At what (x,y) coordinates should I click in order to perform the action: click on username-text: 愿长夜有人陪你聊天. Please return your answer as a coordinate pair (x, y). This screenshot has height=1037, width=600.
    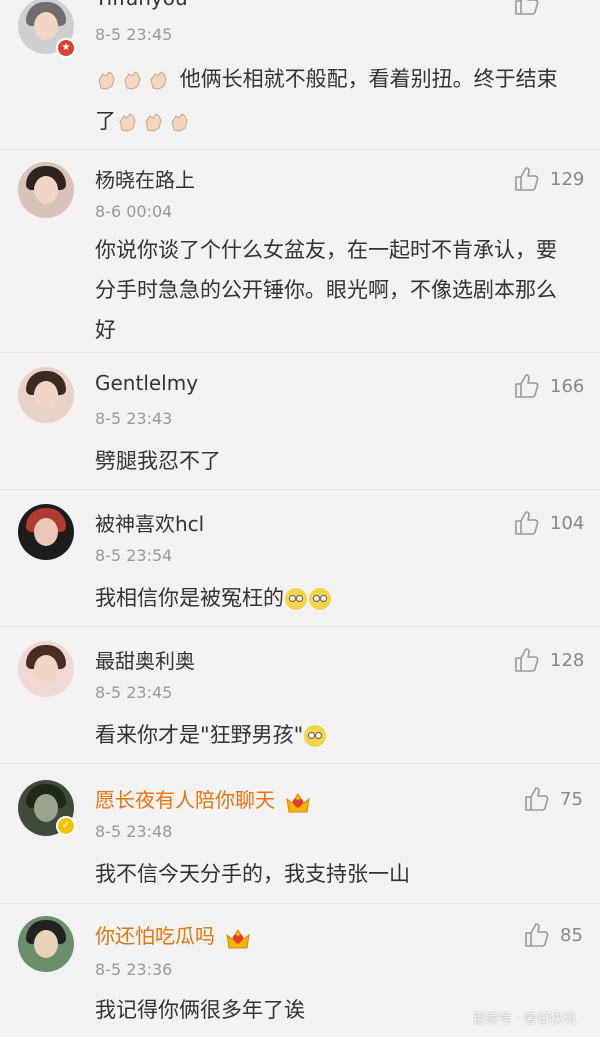
    Looking at the image, I should click on (185, 800).